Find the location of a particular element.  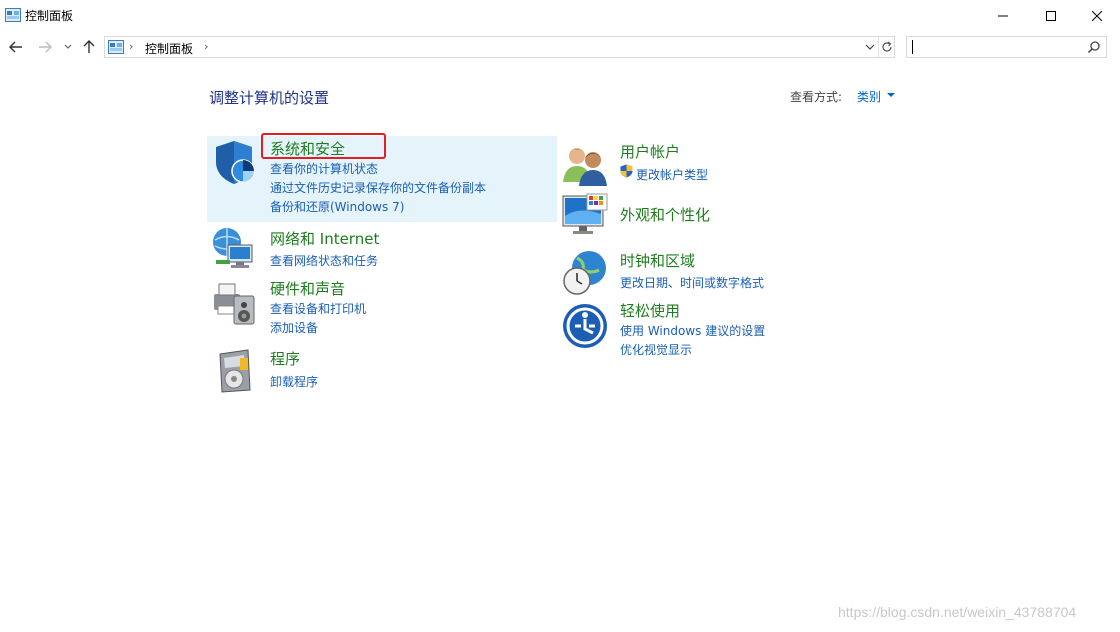

arrow-left-icon is located at coordinates (15, 47).